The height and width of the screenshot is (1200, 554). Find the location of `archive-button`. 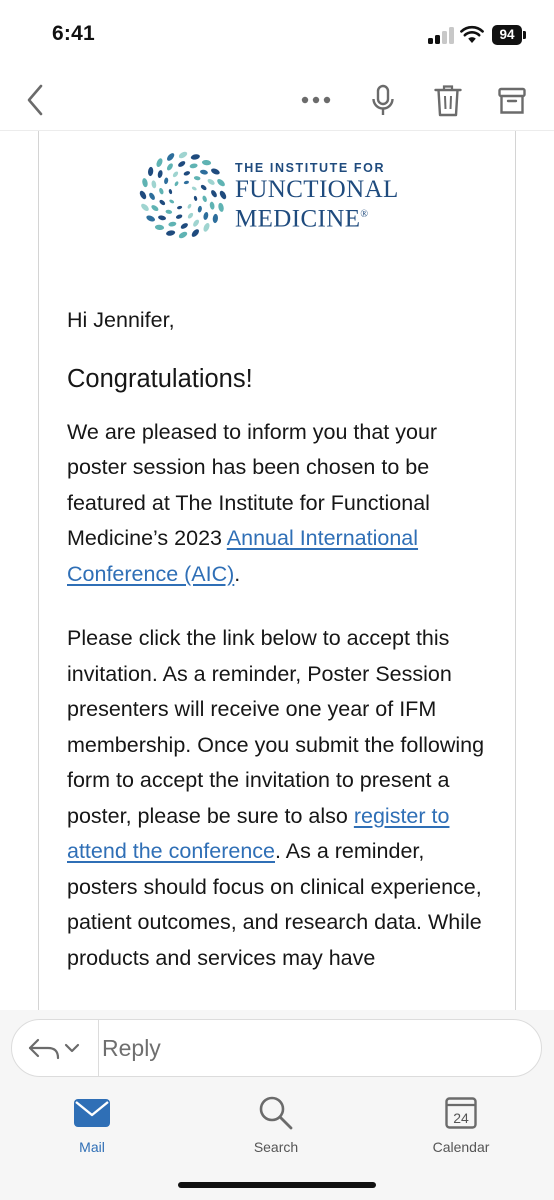

archive-button is located at coordinates (512, 101).